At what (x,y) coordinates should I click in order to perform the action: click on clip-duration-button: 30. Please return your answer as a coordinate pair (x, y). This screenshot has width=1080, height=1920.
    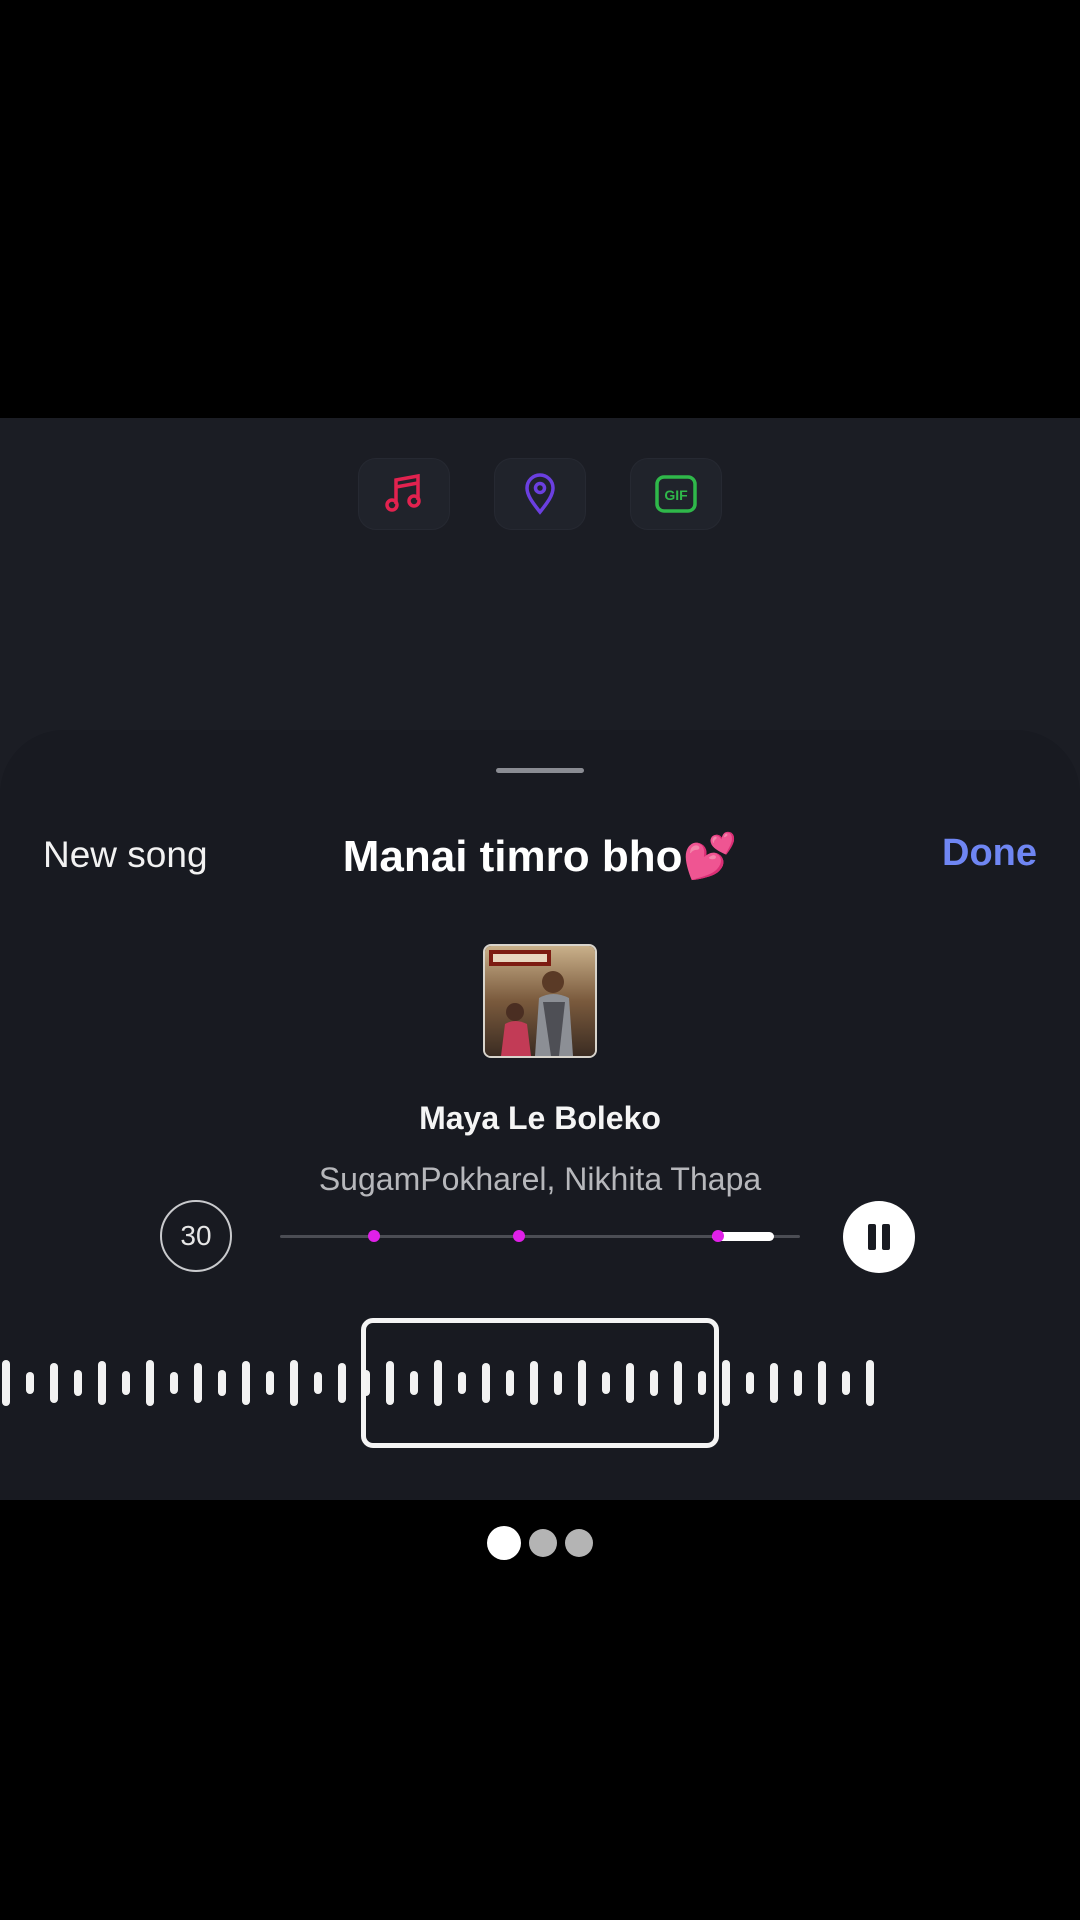
    Looking at the image, I should click on (196, 1236).